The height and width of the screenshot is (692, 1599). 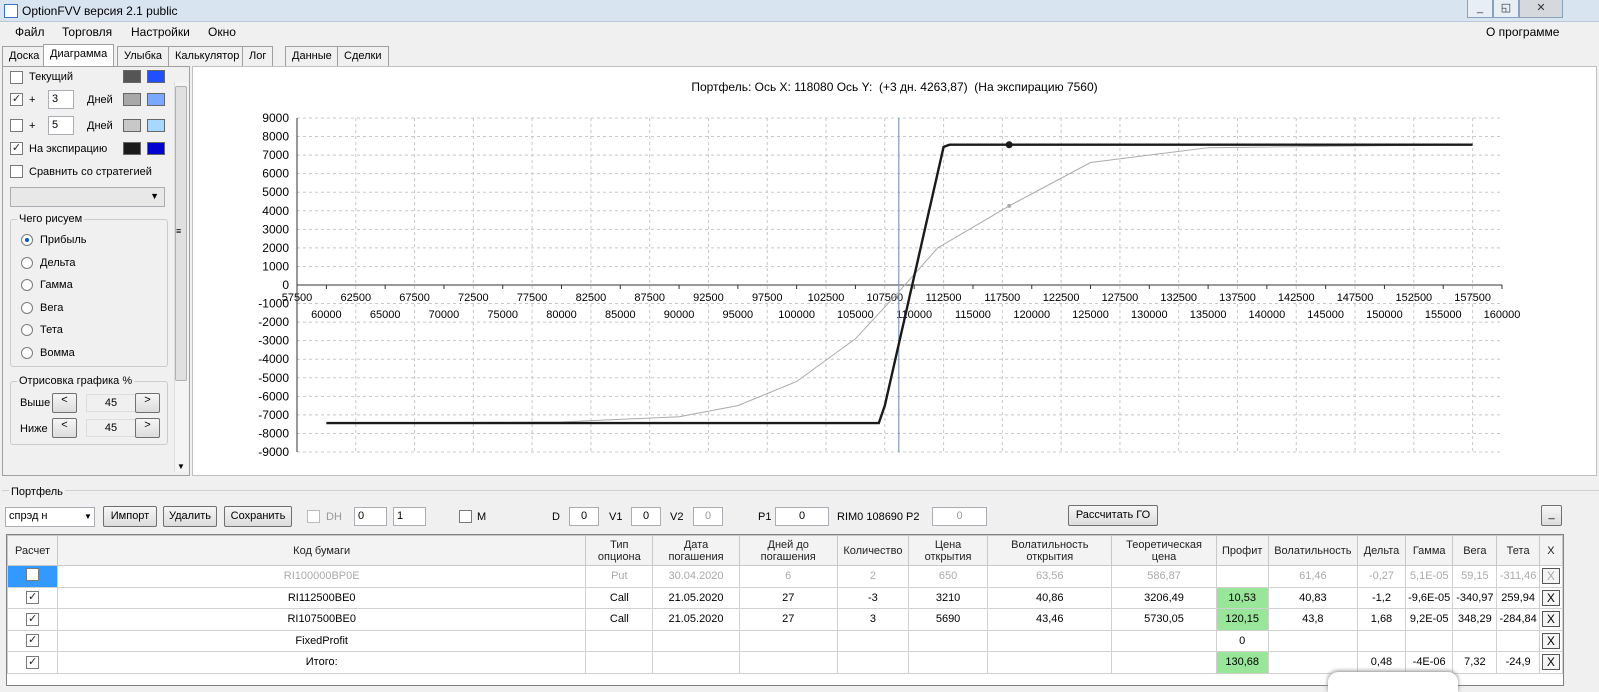 What do you see at coordinates (32, 550) in the screenshot?
I see `column-header: Расчет` at bounding box center [32, 550].